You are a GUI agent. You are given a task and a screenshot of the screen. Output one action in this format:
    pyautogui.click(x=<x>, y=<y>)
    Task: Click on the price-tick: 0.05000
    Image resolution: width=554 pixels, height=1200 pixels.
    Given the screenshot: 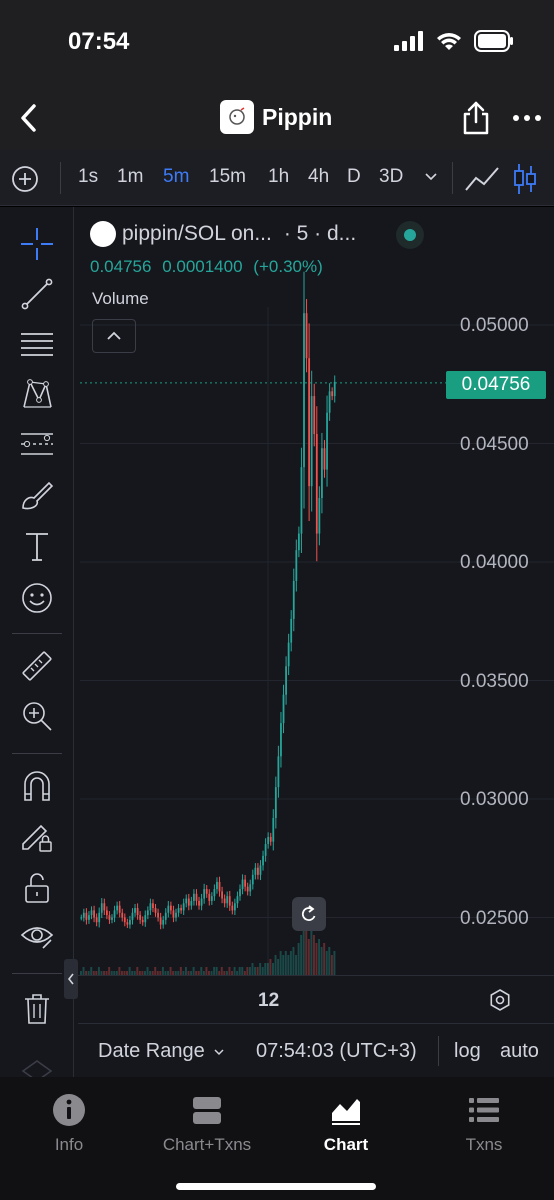 What is the action you would take?
    pyautogui.click(x=494, y=325)
    